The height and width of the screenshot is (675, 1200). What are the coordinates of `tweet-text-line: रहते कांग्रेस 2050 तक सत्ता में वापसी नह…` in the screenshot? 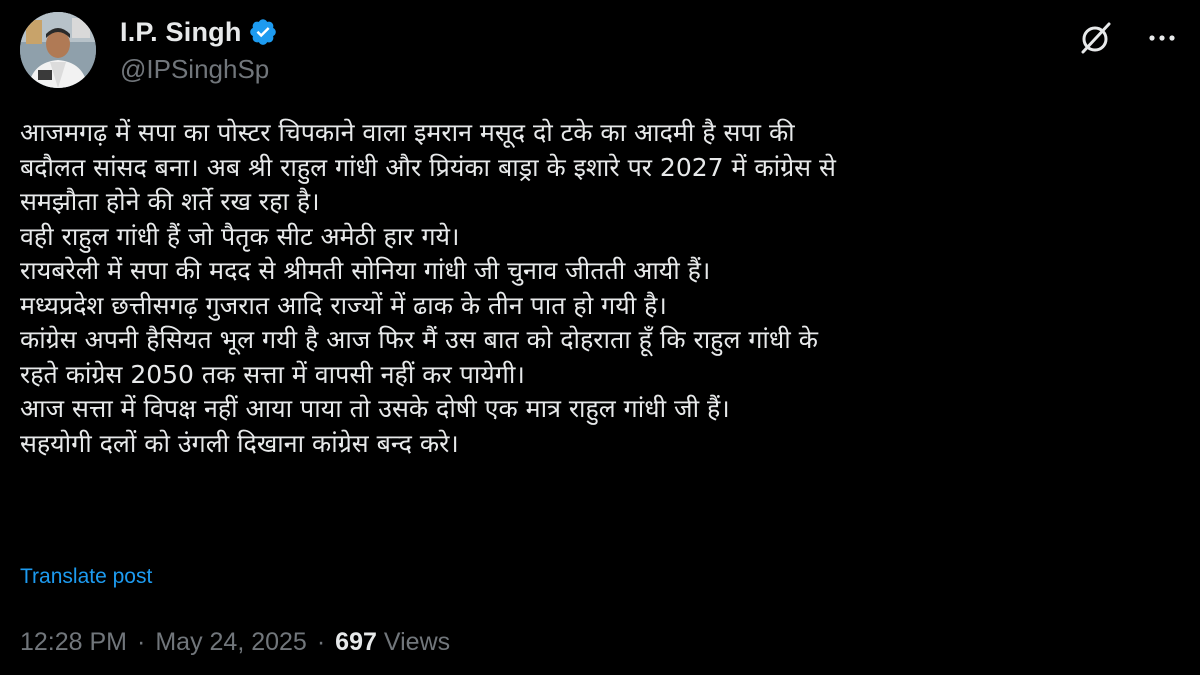 It's located at (272, 374).